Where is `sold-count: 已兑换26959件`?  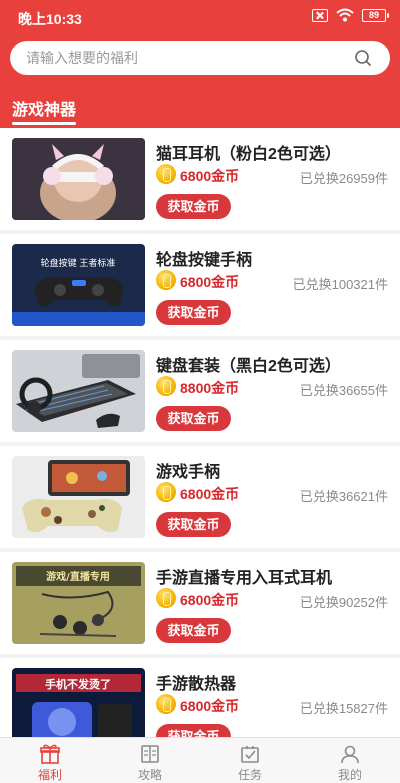 sold-count: 已兑换26959件 is located at coordinates (343, 178).